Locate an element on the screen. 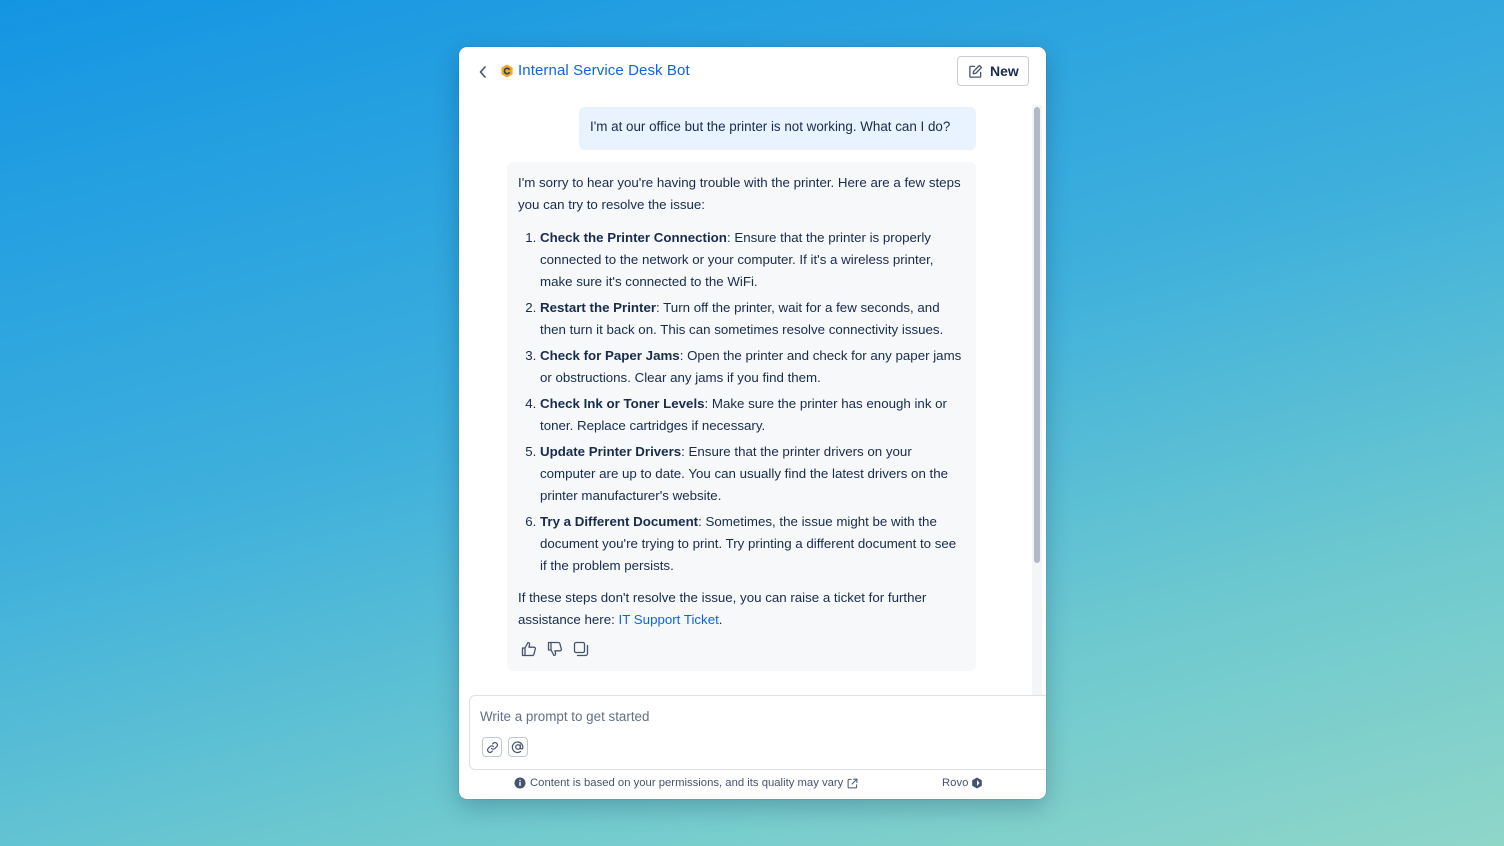  edit-icon is located at coordinates (976, 71).